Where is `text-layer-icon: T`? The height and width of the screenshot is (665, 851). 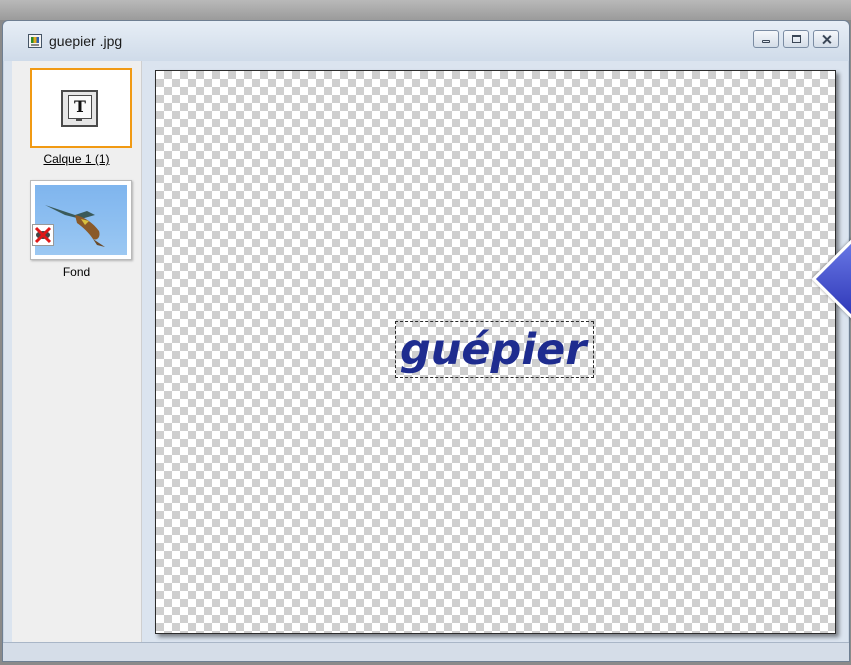 text-layer-icon: T is located at coordinates (79, 108).